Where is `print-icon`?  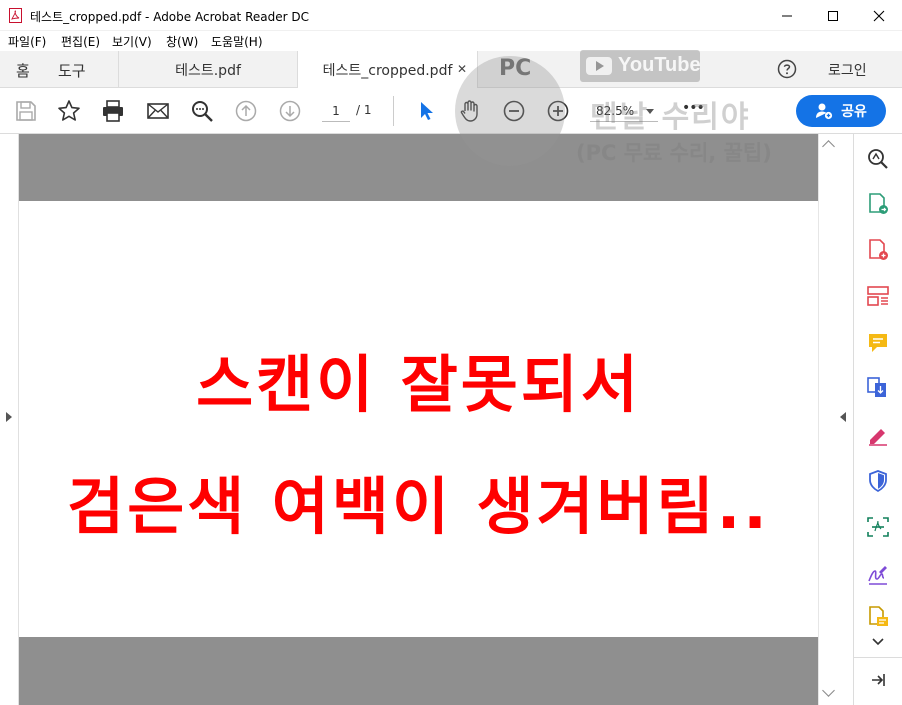
print-icon is located at coordinates (113, 111).